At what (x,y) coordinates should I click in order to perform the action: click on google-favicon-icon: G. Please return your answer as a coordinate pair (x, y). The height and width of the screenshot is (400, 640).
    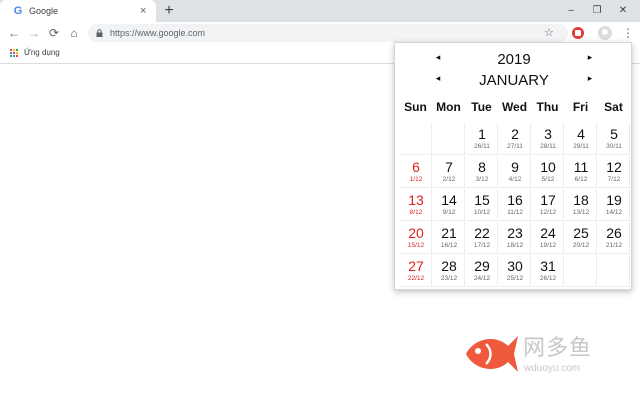
    Looking at the image, I should click on (18, 11).